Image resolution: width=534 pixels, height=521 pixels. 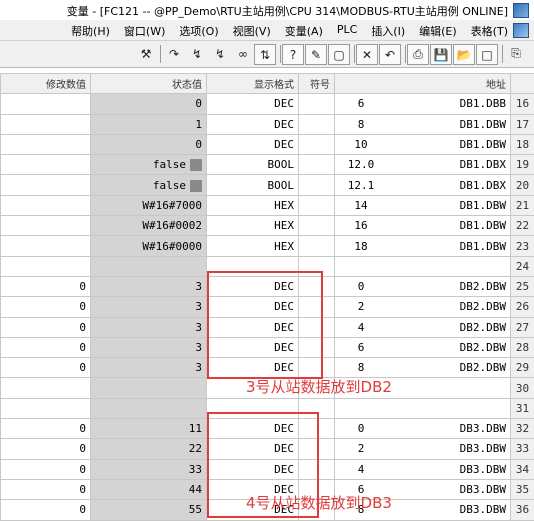 What do you see at coordinates (293, 54) in the screenshot?
I see `help-icon: ?` at bounding box center [293, 54].